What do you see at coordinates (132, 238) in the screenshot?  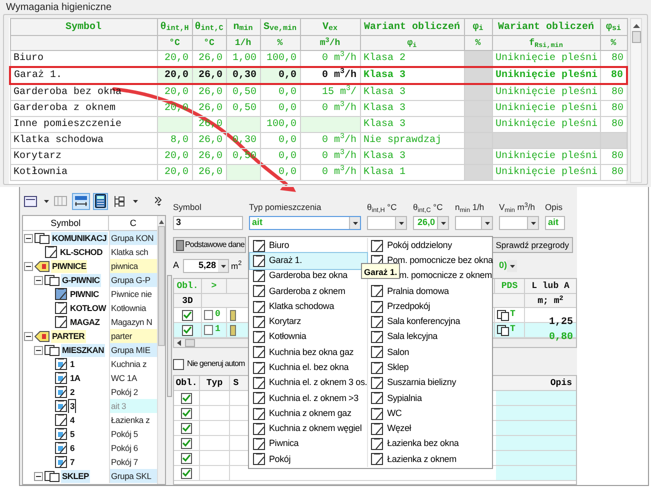 I see `tree-cell: Grupa KON` at bounding box center [132, 238].